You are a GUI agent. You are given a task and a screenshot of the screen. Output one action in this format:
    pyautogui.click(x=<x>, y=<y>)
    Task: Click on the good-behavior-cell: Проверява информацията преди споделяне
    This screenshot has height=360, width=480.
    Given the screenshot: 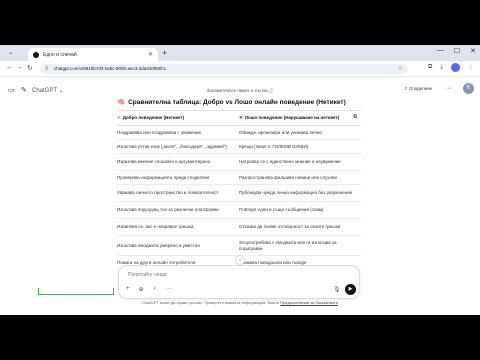 What is the action you would take?
    pyautogui.click(x=163, y=177)
    